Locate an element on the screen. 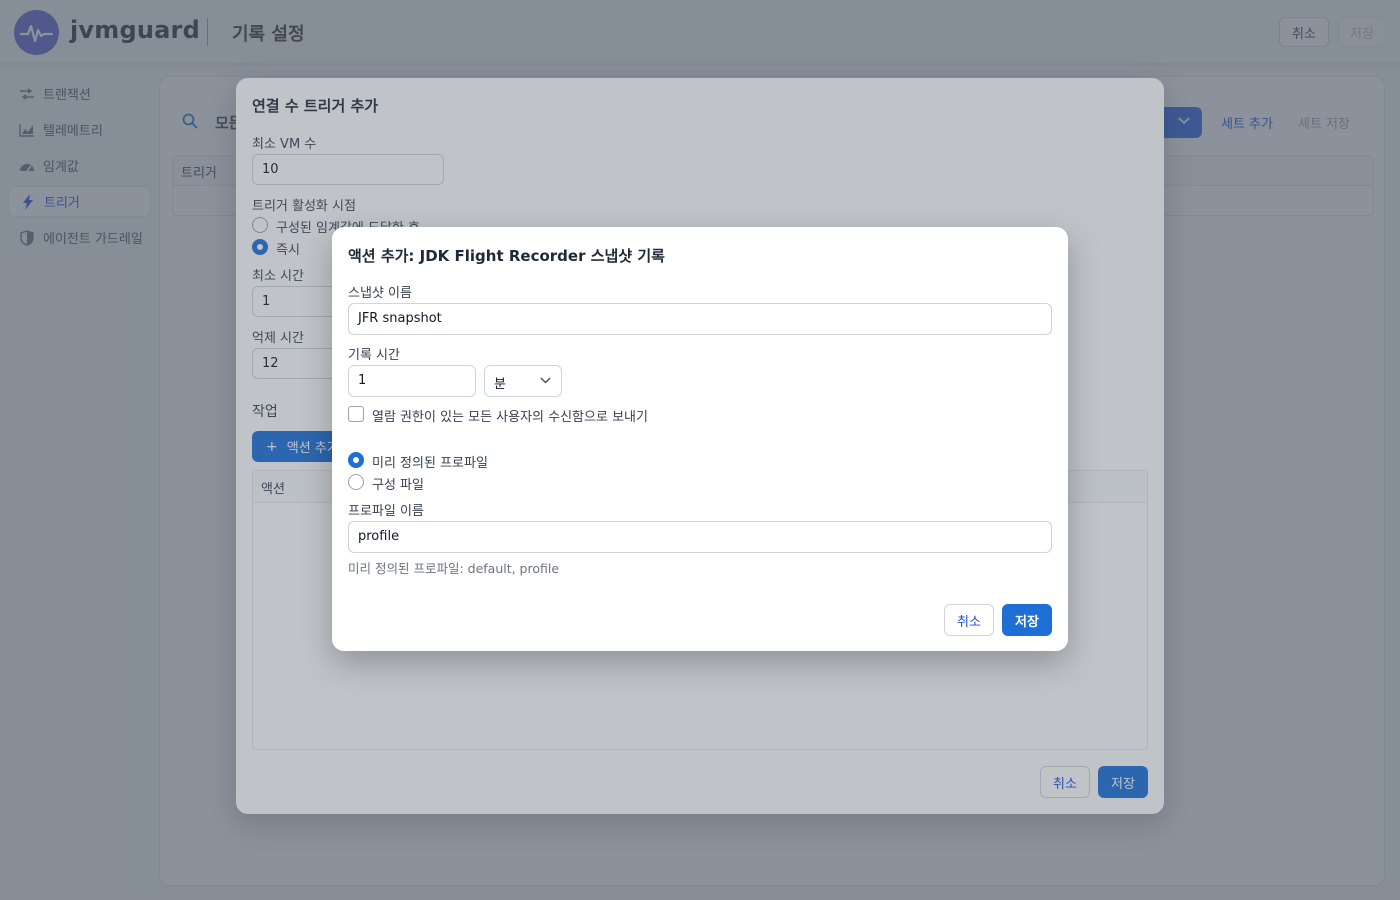  record-time-unit-select: 분 is located at coordinates (523, 381).